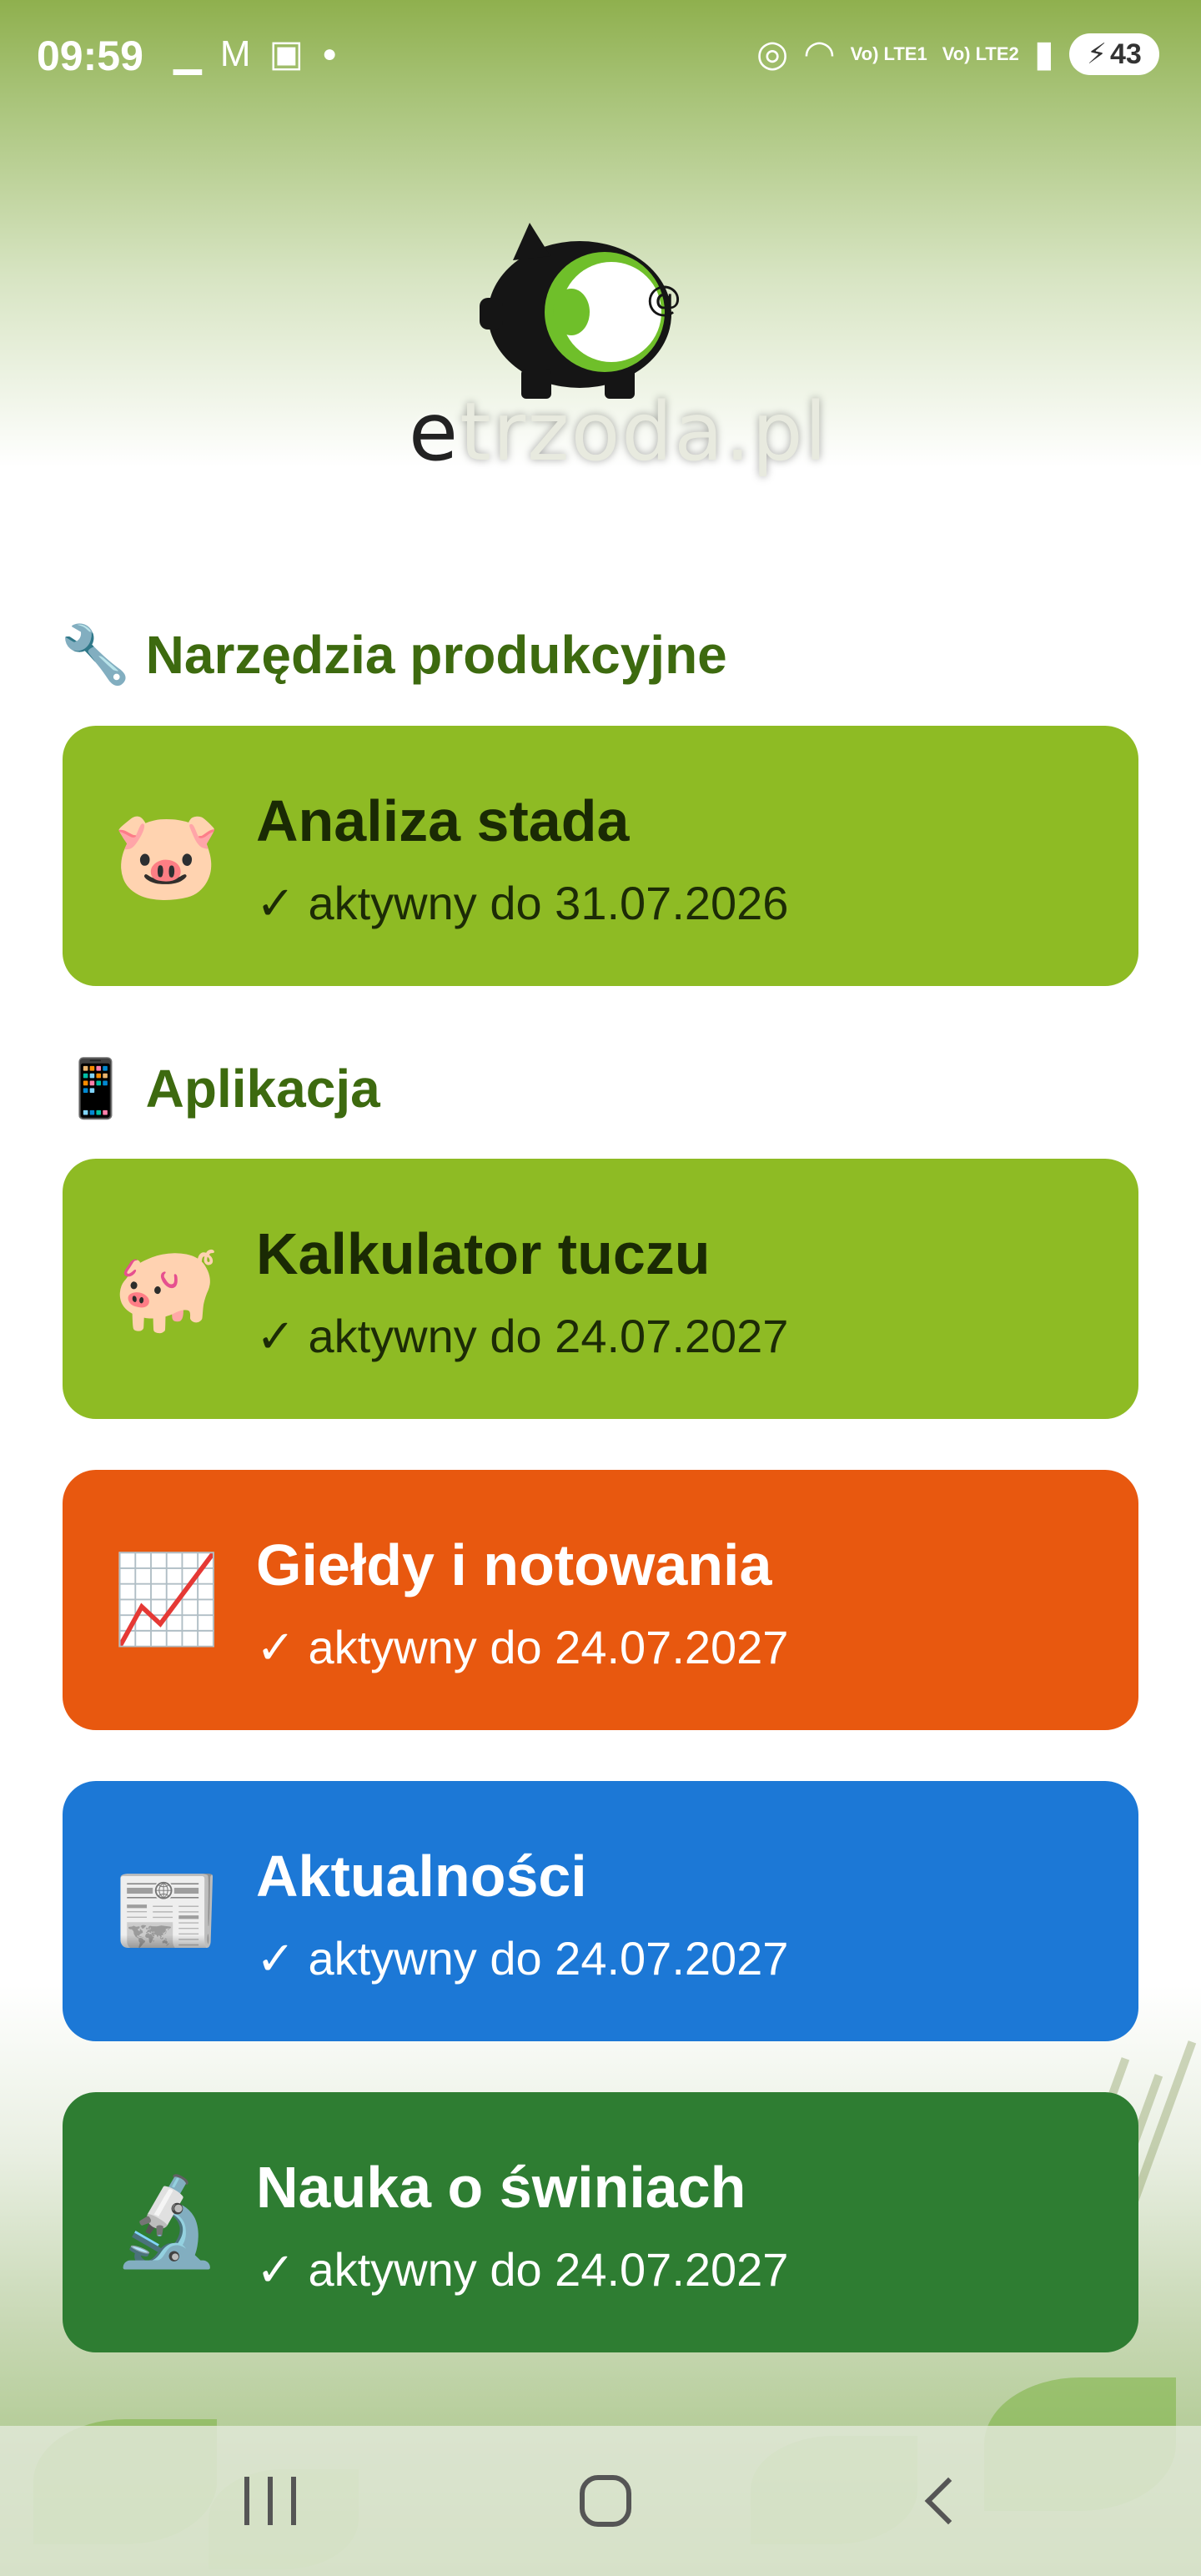  I want to click on device-icon: ▣, so click(287, 53).